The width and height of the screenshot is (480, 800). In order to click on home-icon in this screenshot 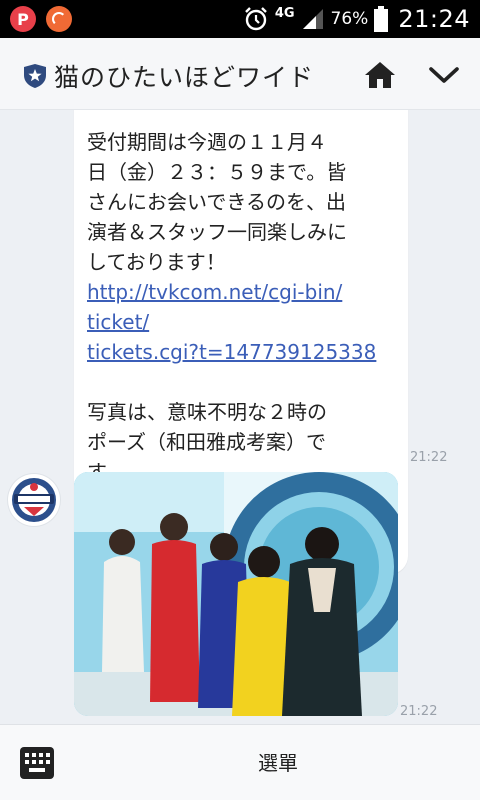, I will do `click(380, 75)`.